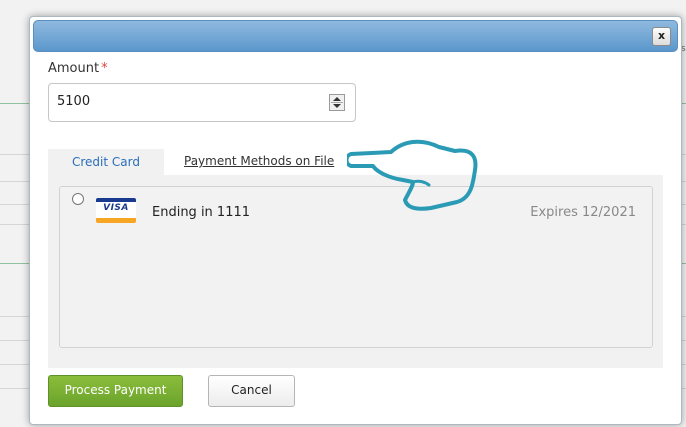 The width and height of the screenshot is (686, 427). Describe the element at coordinates (116, 220) in the screenshot. I see `visa-stripe-bottom` at that location.